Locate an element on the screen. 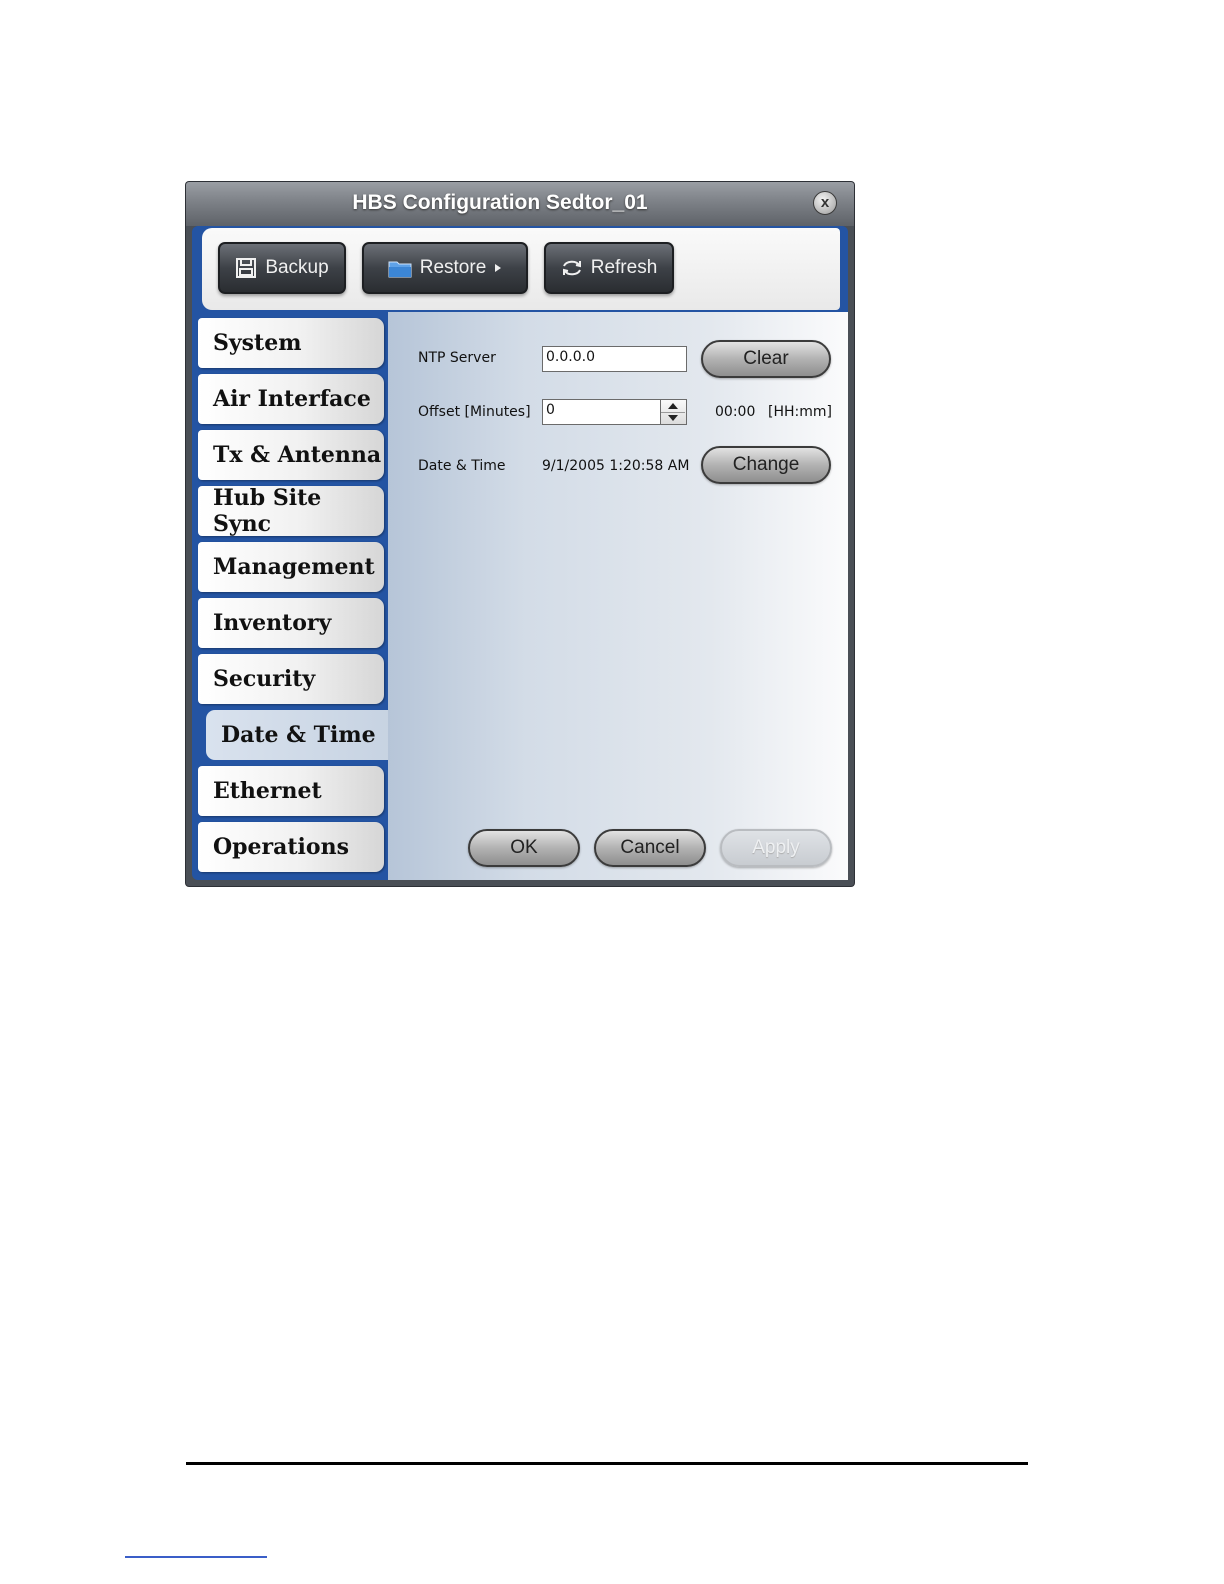 This screenshot has height=1584, width=1224. offset-stepper is located at coordinates (674, 412).